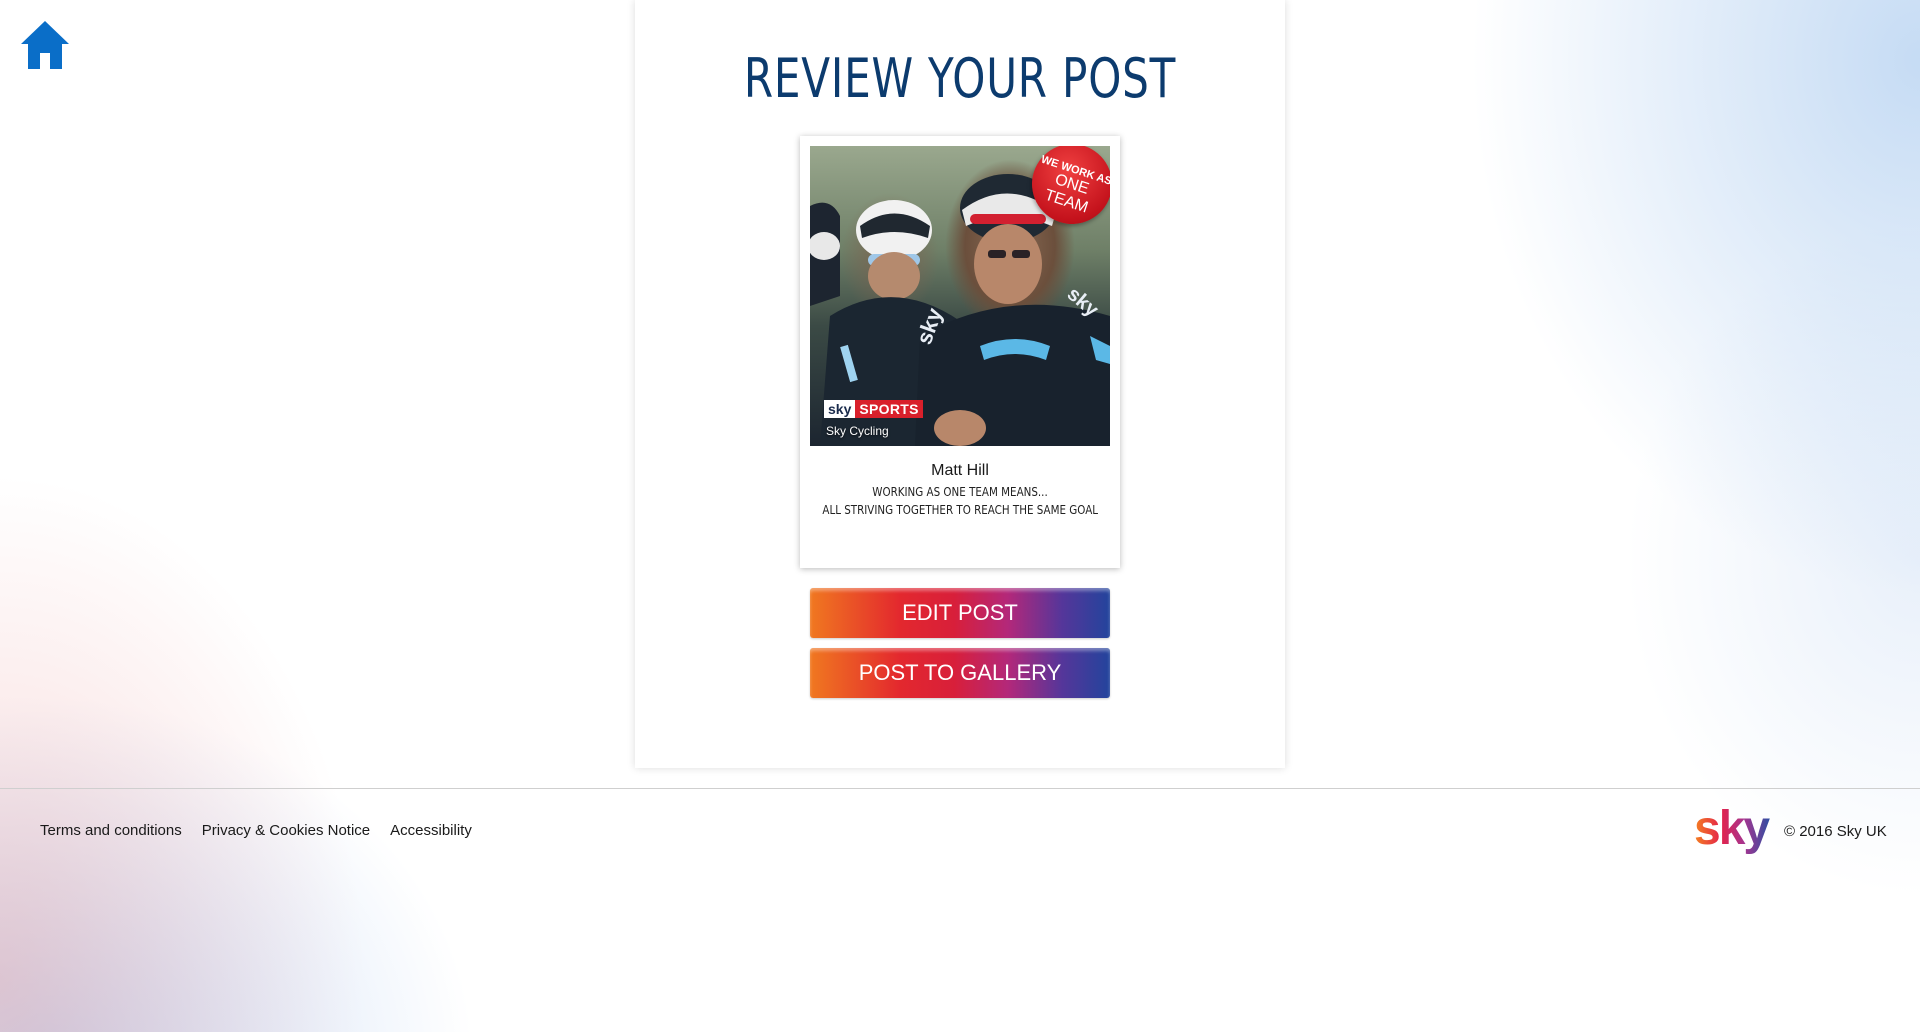 The image size is (1920, 1032). I want to click on sky-sports-logo: sky SPORTS, so click(873, 409).